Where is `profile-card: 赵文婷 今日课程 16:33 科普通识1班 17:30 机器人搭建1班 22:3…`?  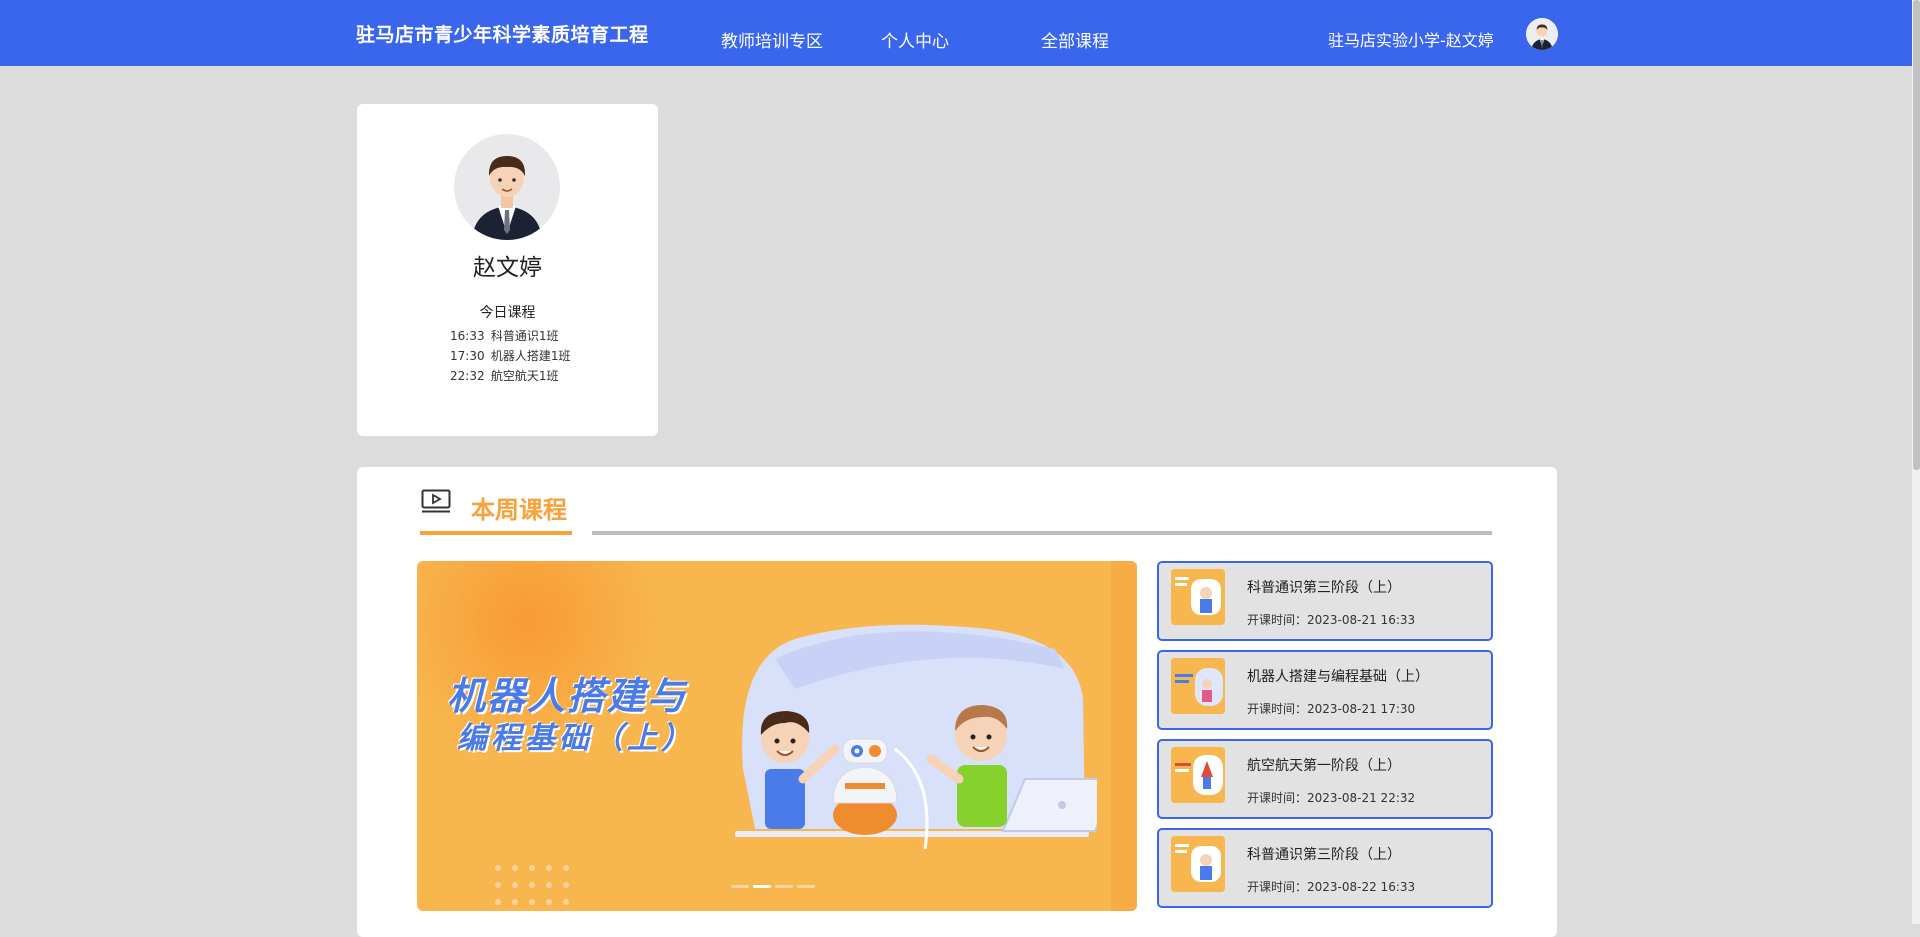
profile-card: 赵文婷 今日课程 16:33 科普通识1班 17:30 机器人搭建1班 22:3… is located at coordinates (507, 270).